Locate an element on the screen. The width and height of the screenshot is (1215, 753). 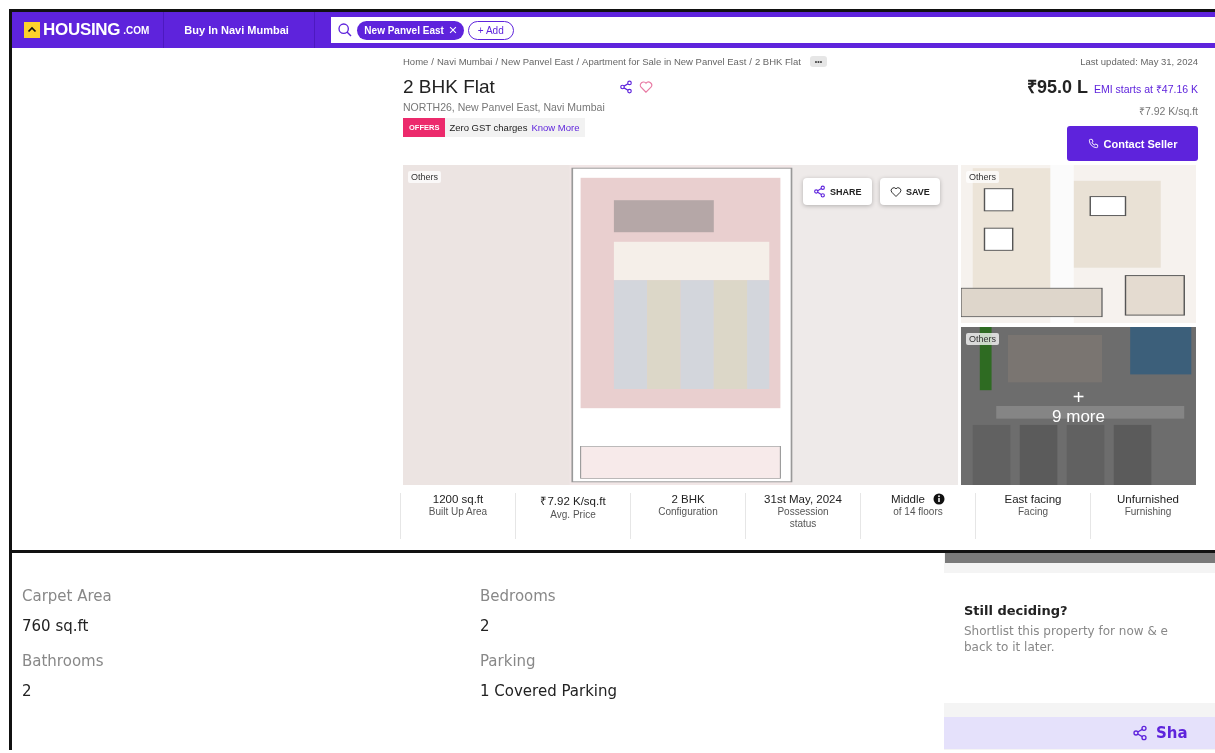
stat-value: East facing is located at coordinates (1033, 499).